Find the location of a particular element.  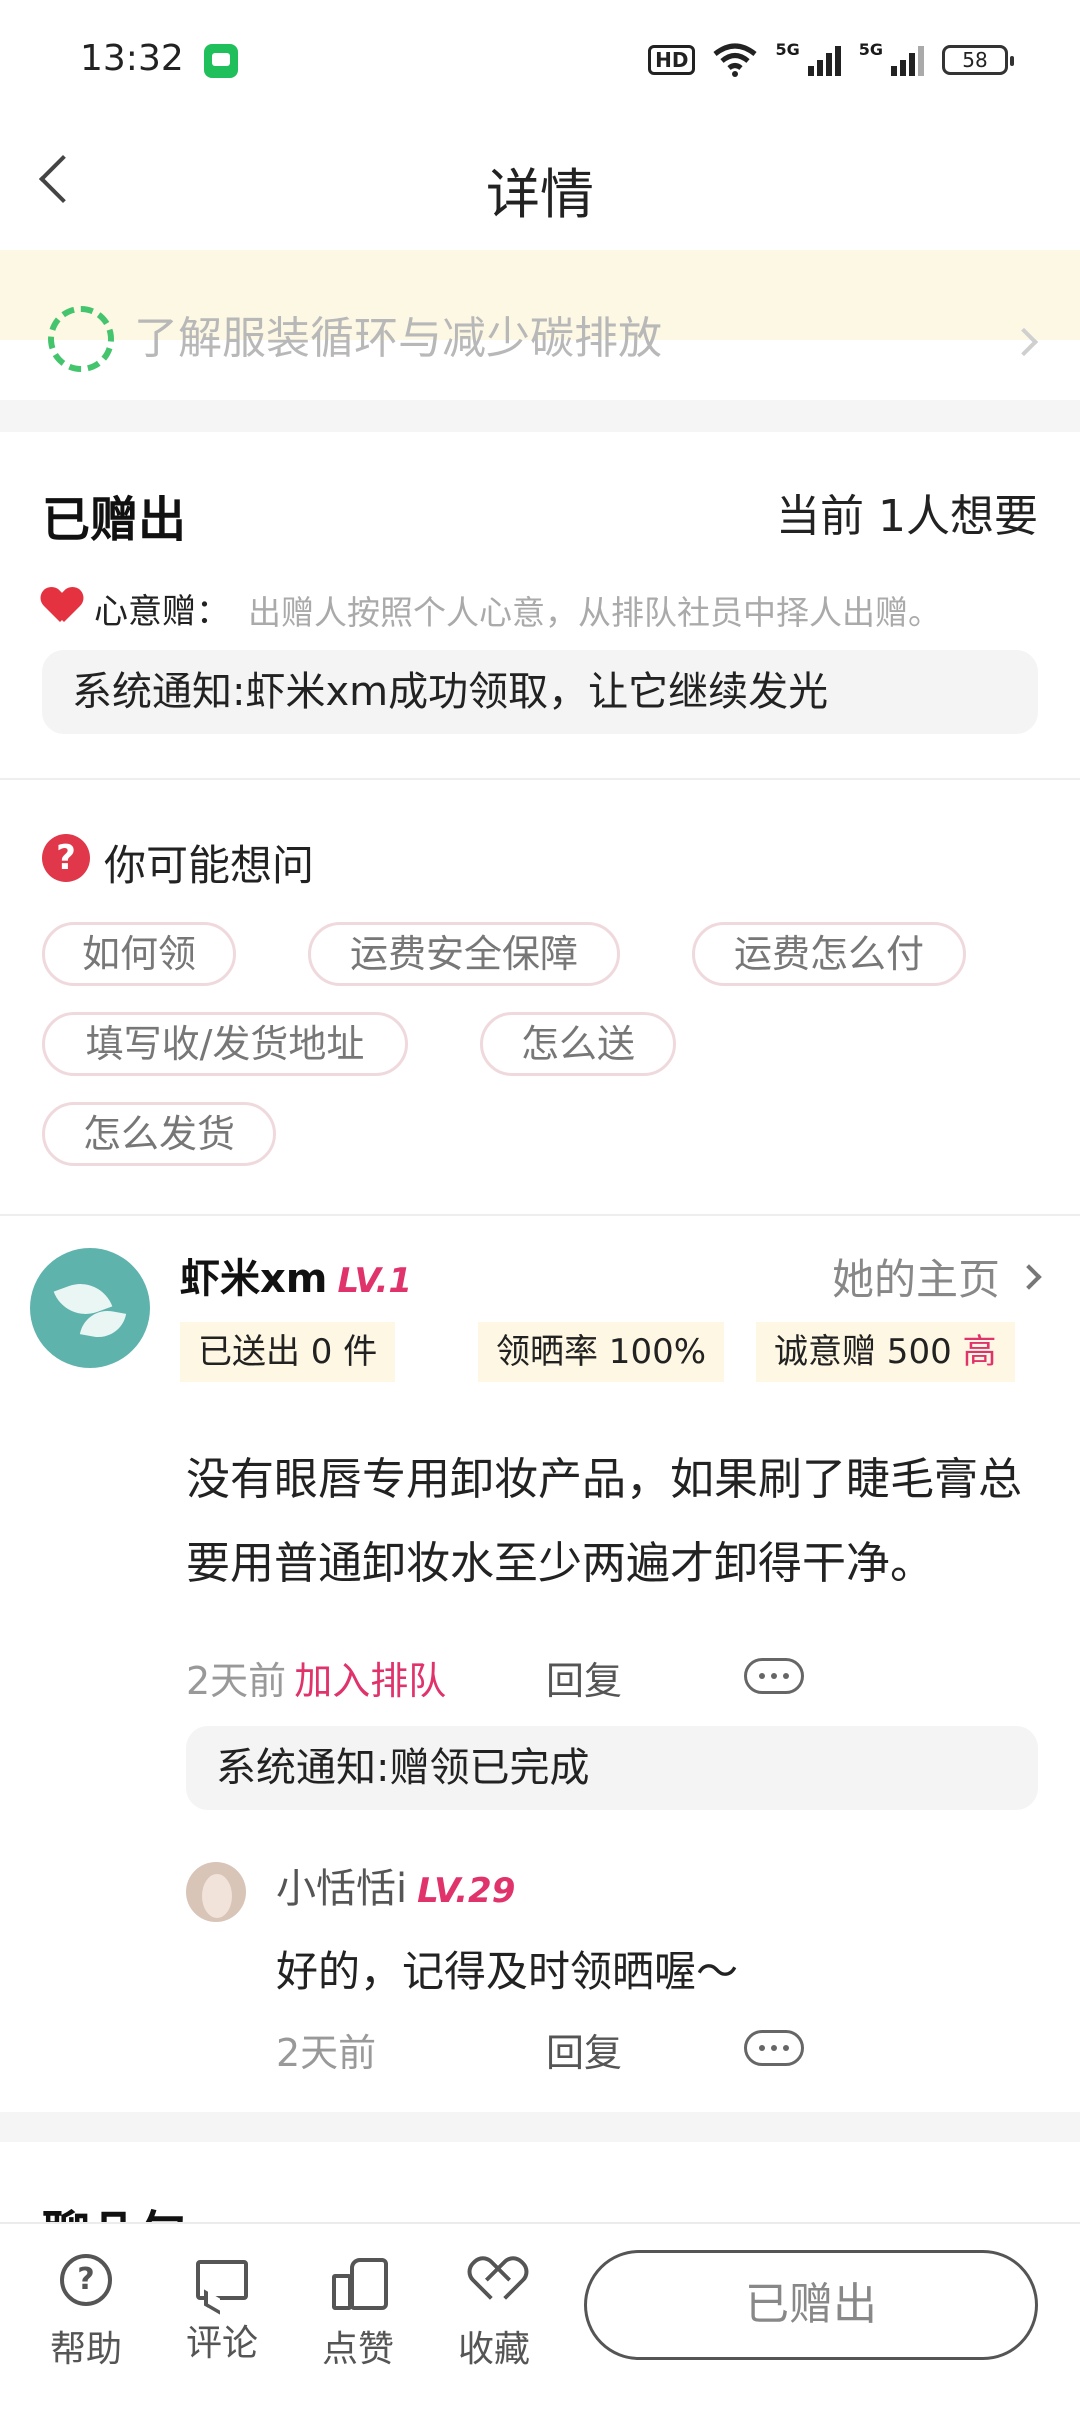

question-icon: ? is located at coordinates (66, 858).